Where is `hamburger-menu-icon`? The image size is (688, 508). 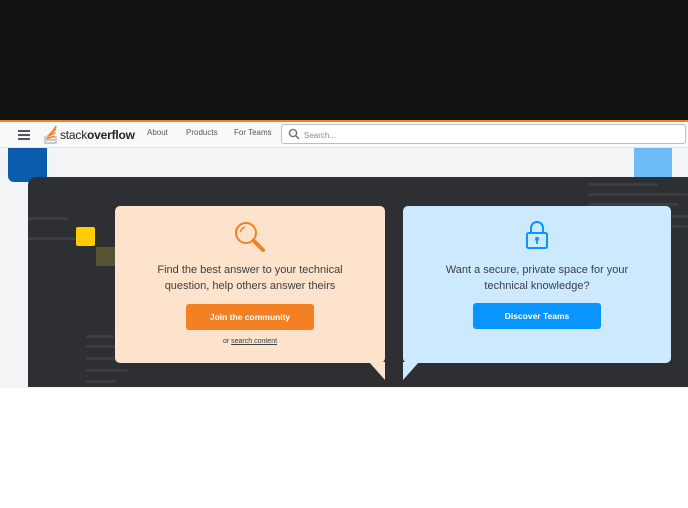
hamburger-menu-icon is located at coordinates (24, 135).